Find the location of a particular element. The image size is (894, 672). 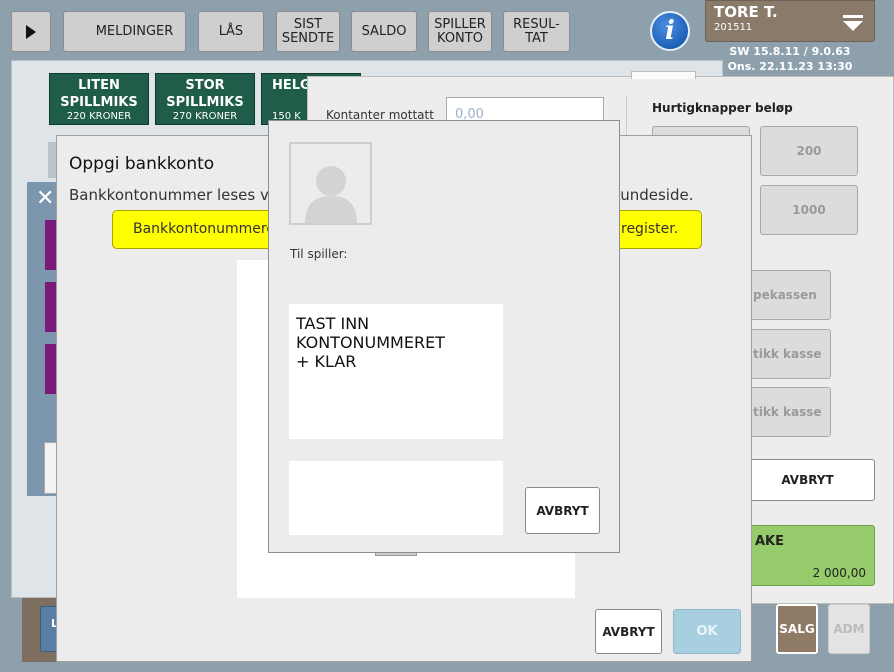

lock-label: LÅS is located at coordinates (231, 31).